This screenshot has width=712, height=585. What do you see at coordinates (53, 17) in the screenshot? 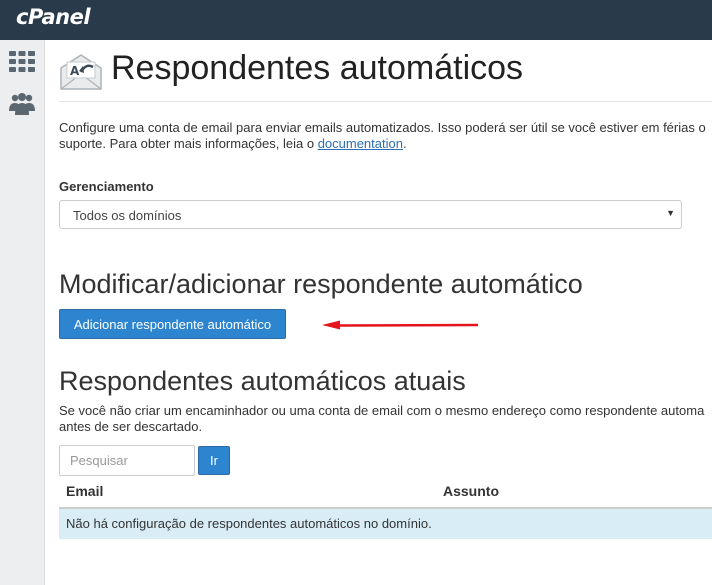
I see `cpanel-logo: cPanel` at bounding box center [53, 17].